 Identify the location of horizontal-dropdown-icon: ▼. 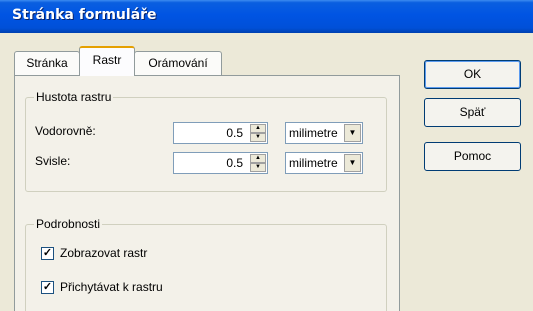
(352, 133).